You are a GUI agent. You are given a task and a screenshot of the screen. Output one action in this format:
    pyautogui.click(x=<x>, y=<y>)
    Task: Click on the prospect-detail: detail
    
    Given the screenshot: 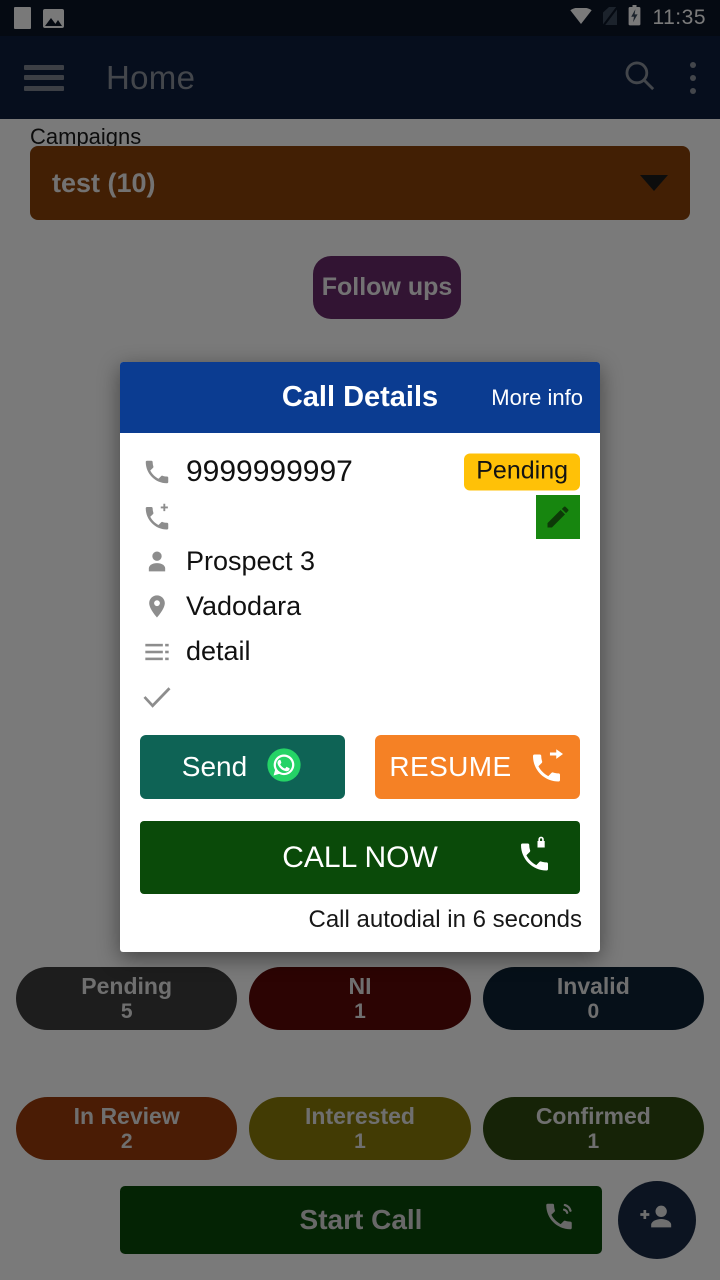 What is the action you would take?
    pyautogui.click(x=218, y=651)
    